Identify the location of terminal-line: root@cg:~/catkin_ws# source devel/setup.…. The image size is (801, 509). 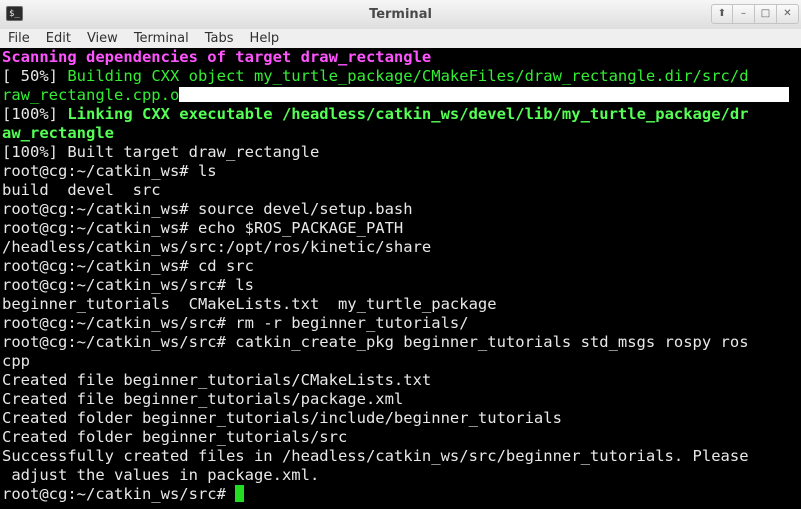
(207, 209).